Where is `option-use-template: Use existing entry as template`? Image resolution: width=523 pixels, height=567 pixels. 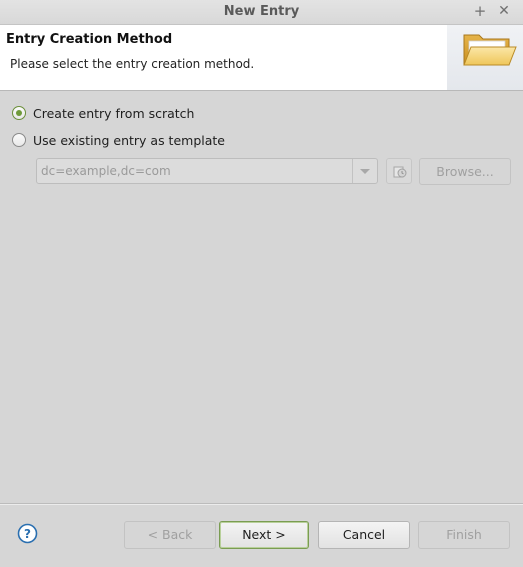 option-use-template: Use existing entry as template is located at coordinates (118, 140).